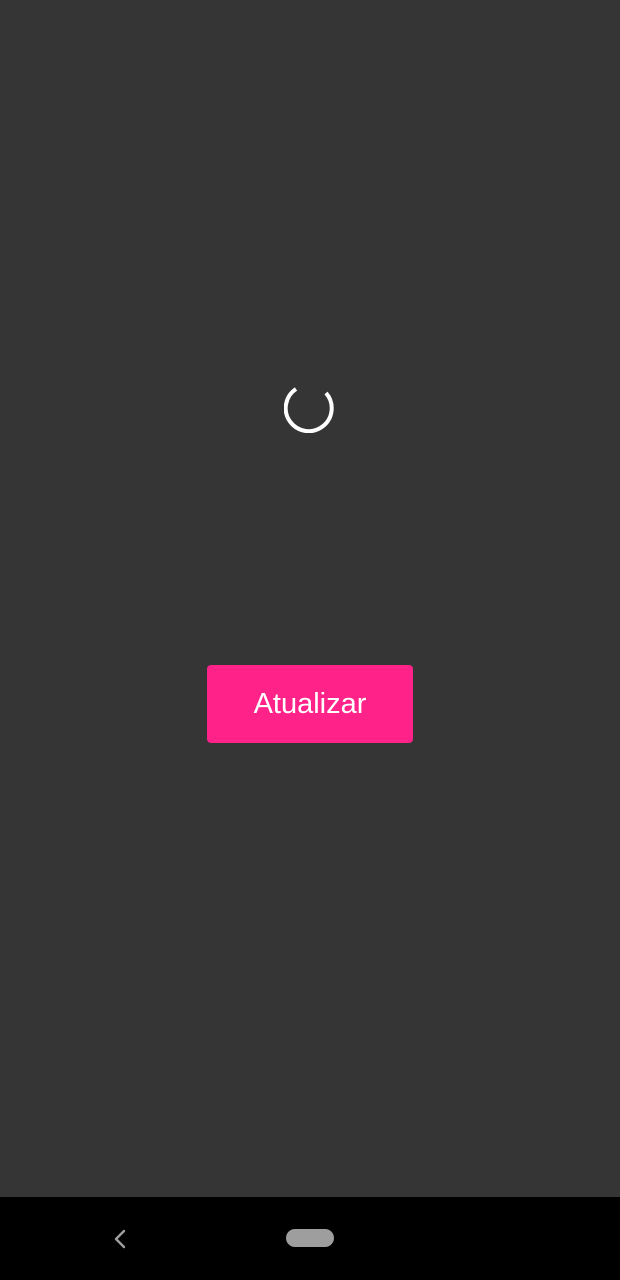  I want to click on spinner-arc, so click(309, 410).